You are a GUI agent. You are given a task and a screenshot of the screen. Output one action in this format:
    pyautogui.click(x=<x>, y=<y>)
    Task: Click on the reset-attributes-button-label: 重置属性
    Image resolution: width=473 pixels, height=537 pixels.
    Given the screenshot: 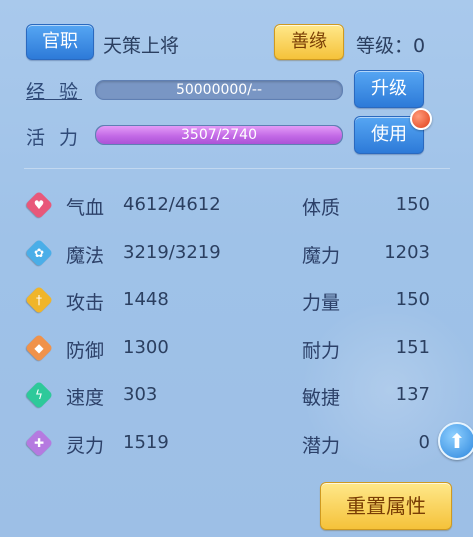 What is the action you would take?
    pyautogui.click(x=386, y=506)
    